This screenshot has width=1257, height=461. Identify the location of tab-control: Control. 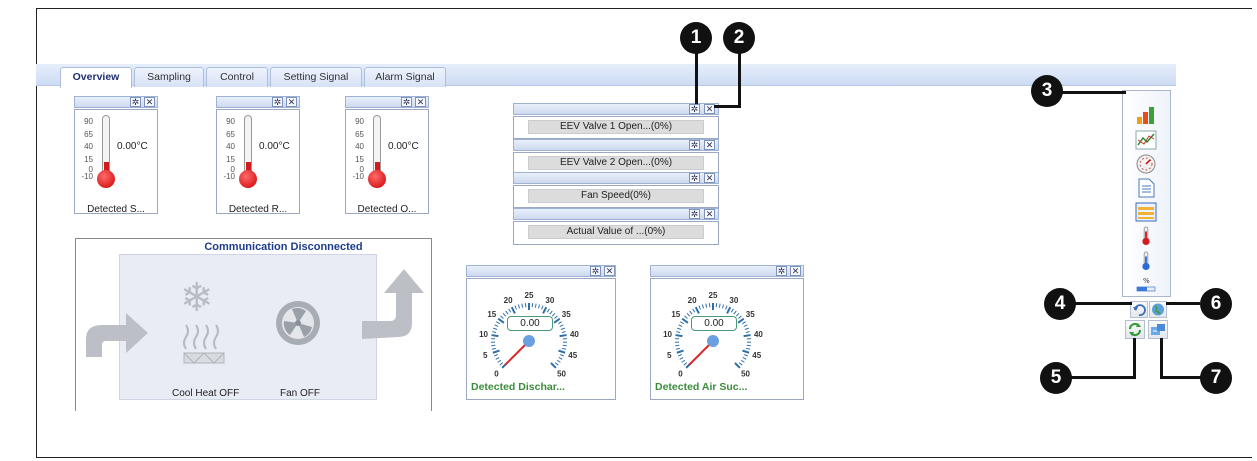
(237, 77).